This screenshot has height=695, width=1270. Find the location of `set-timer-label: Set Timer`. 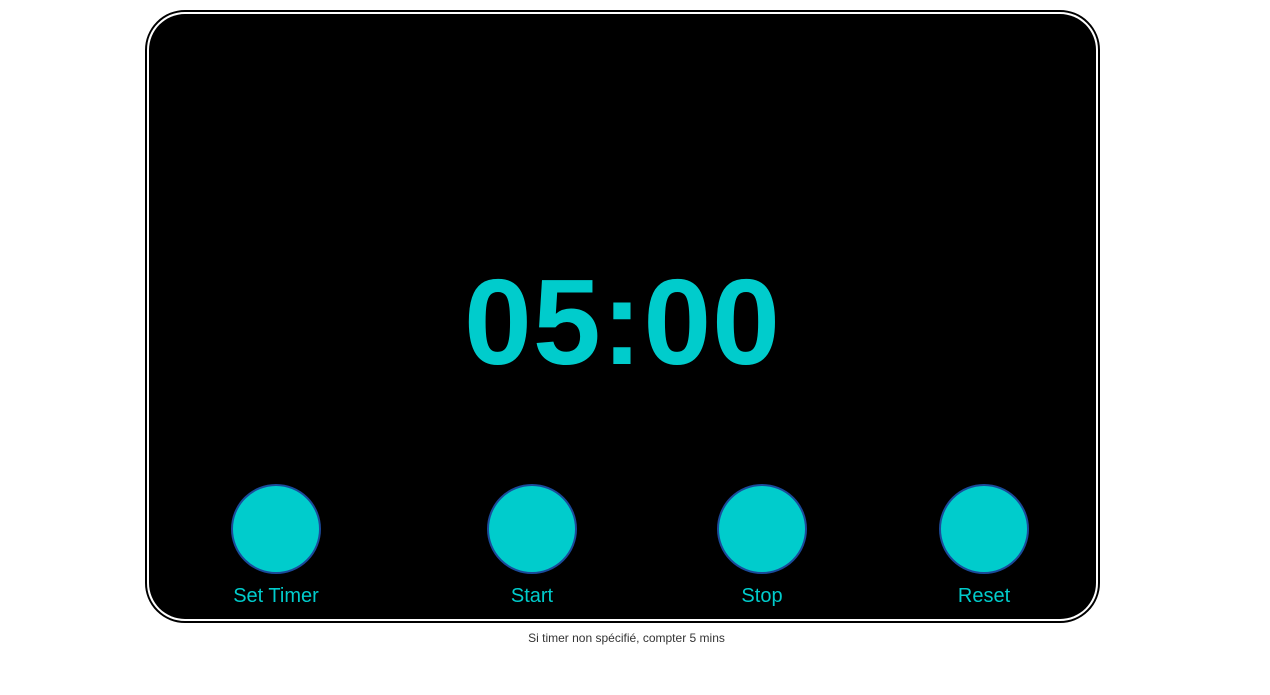

set-timer-label: Set Timer is located at coordinates (276, 596).